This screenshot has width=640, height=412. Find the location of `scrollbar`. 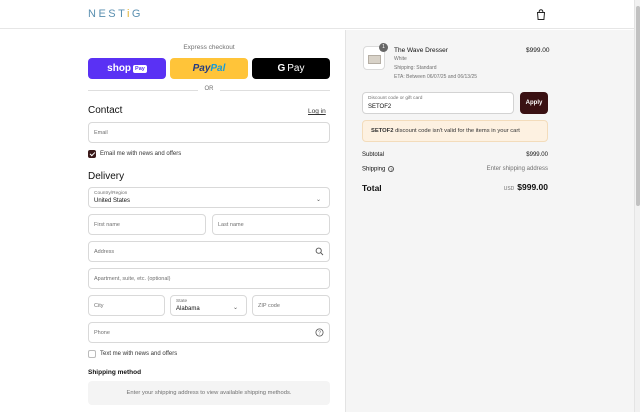

scrollbar is located at coordinates (637, 206).